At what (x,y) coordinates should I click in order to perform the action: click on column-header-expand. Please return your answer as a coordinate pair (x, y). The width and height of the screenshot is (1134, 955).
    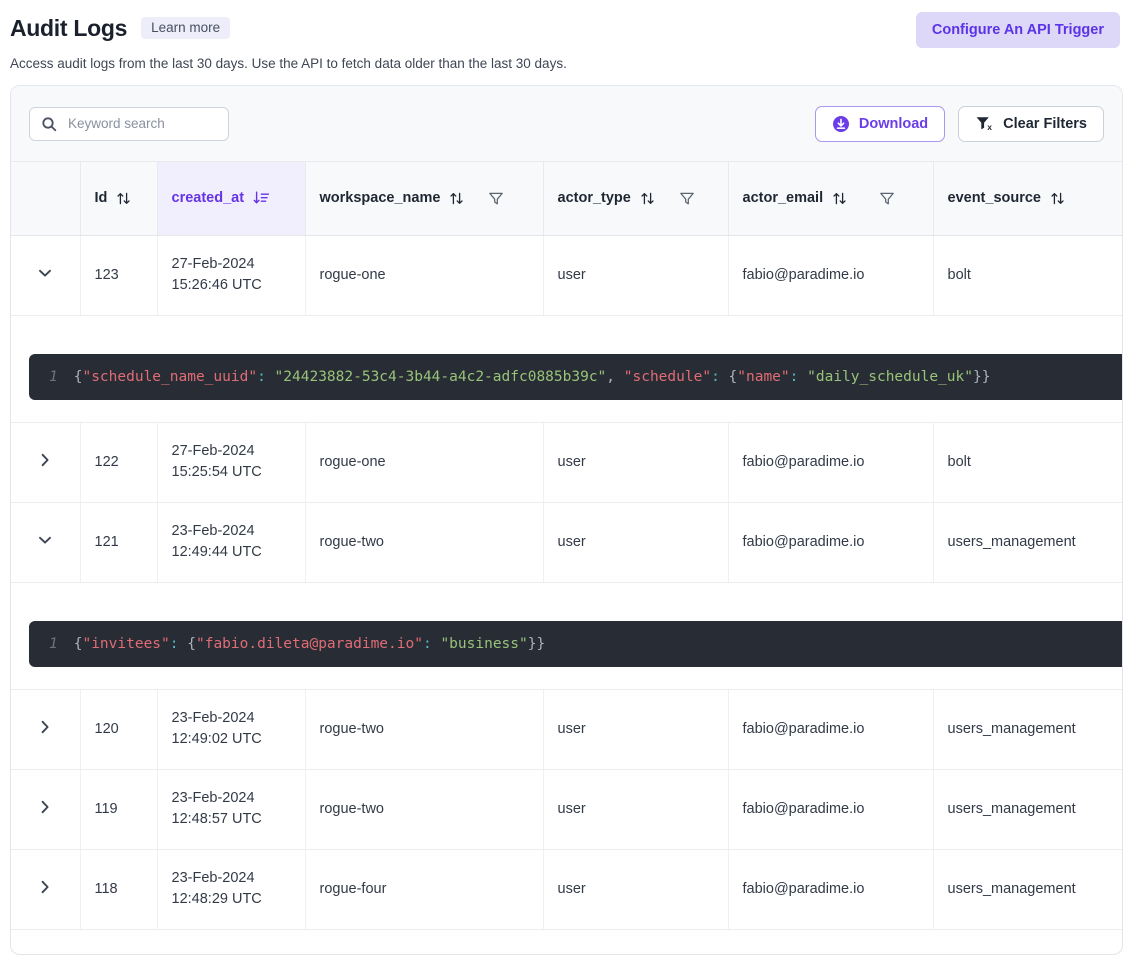
    Looking at the image, I should click on (46, 199).